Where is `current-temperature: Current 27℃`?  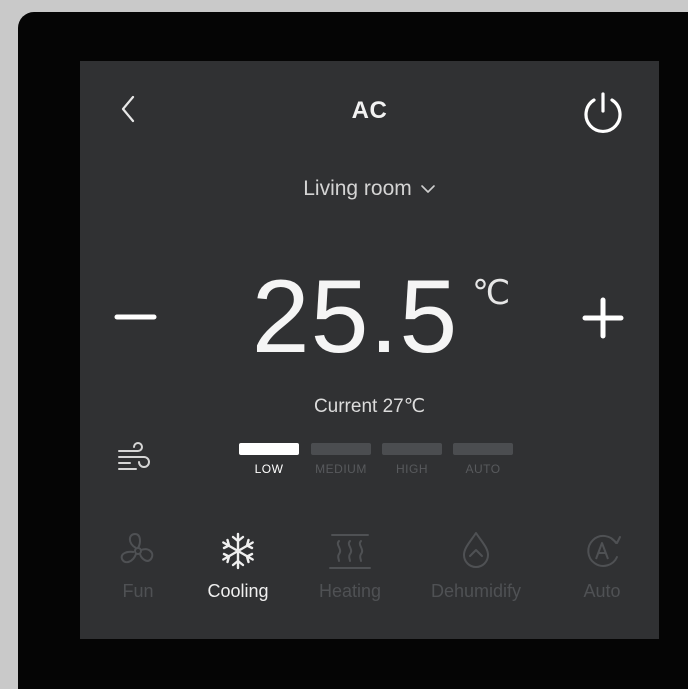 current-temperature: Current 27℃ is located at coordinates (369, 406).